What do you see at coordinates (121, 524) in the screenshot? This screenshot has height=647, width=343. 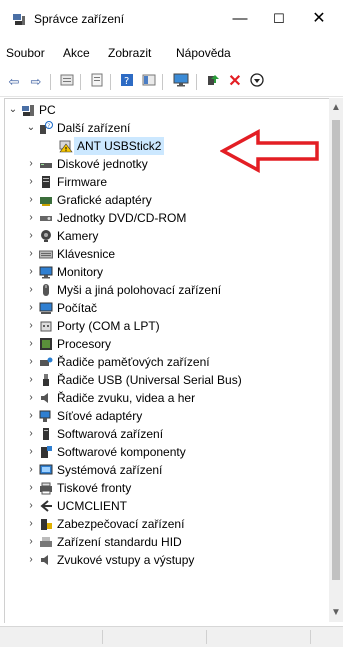 I see `tree-category-label: Zabezpečovací zařízení` at bounding box center [121, 524].